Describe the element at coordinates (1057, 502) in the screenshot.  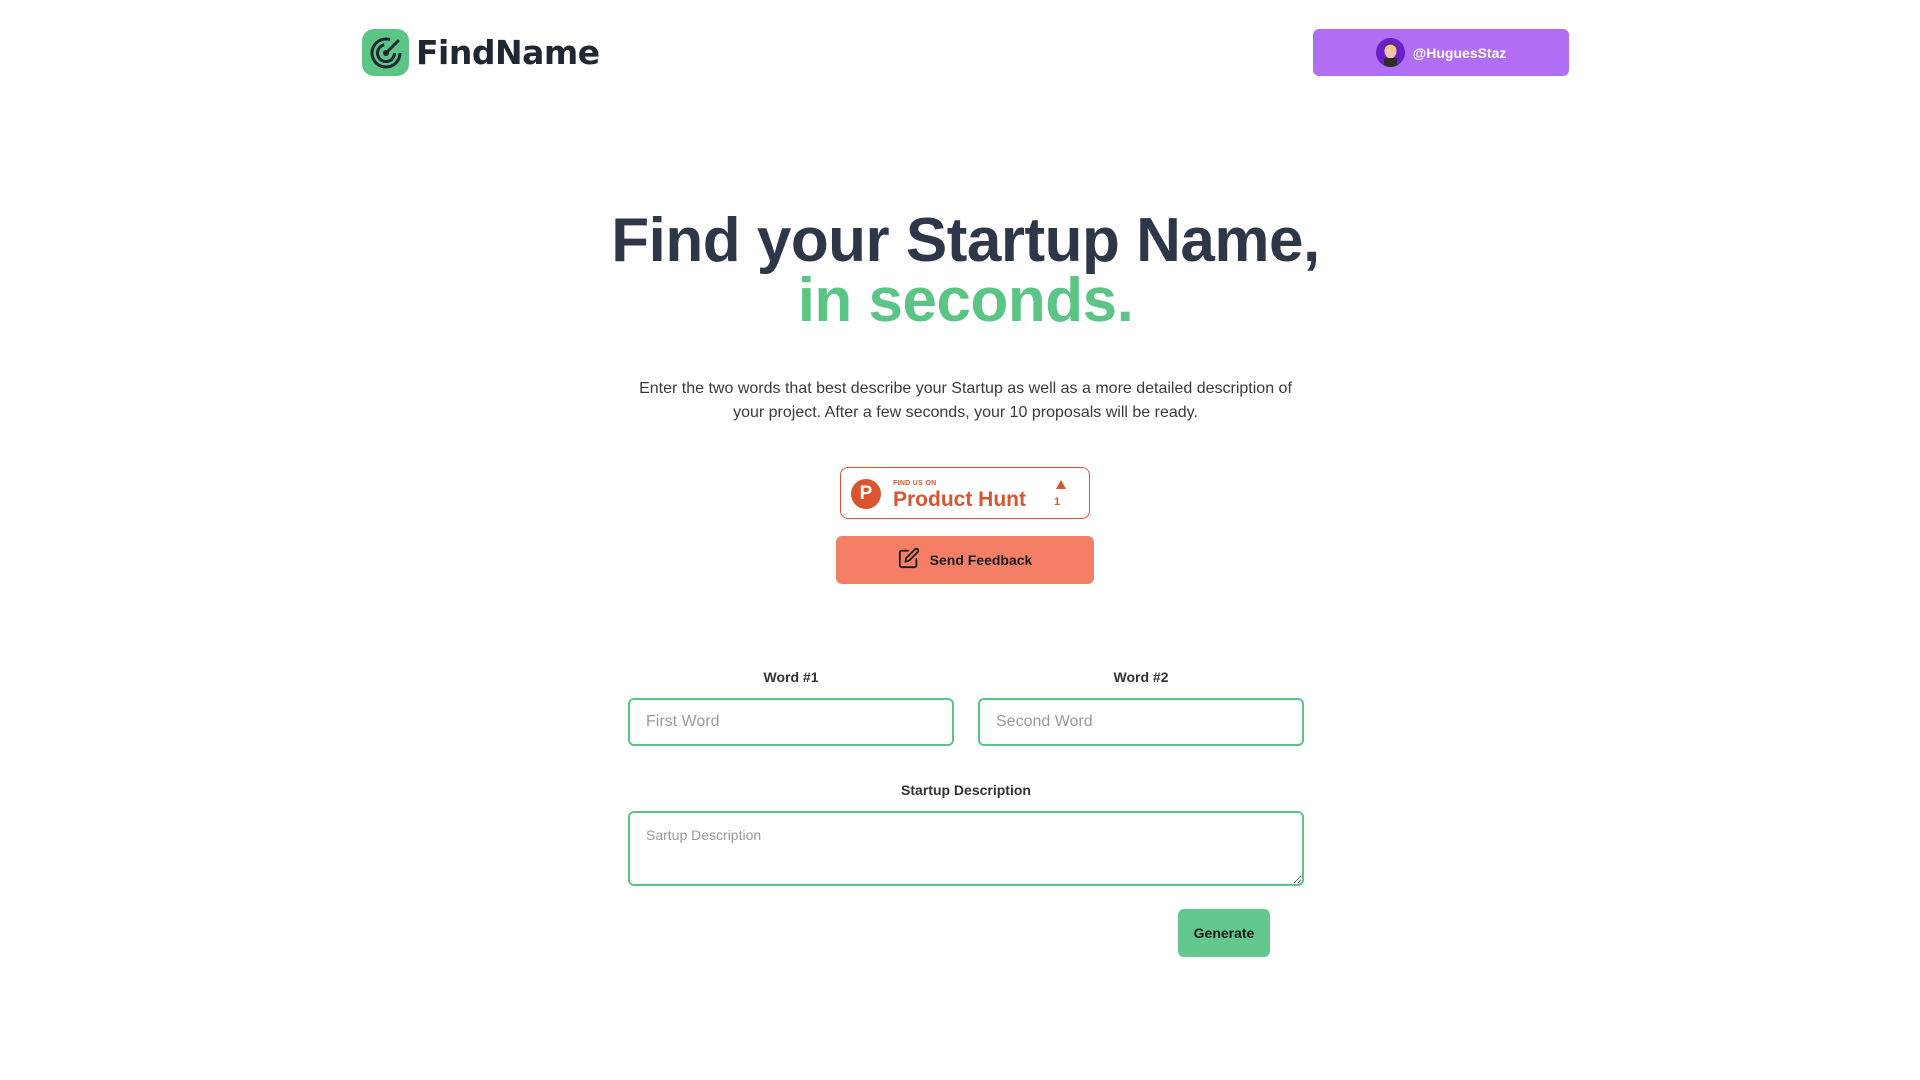
I see `upvote-count: 1` at that location.